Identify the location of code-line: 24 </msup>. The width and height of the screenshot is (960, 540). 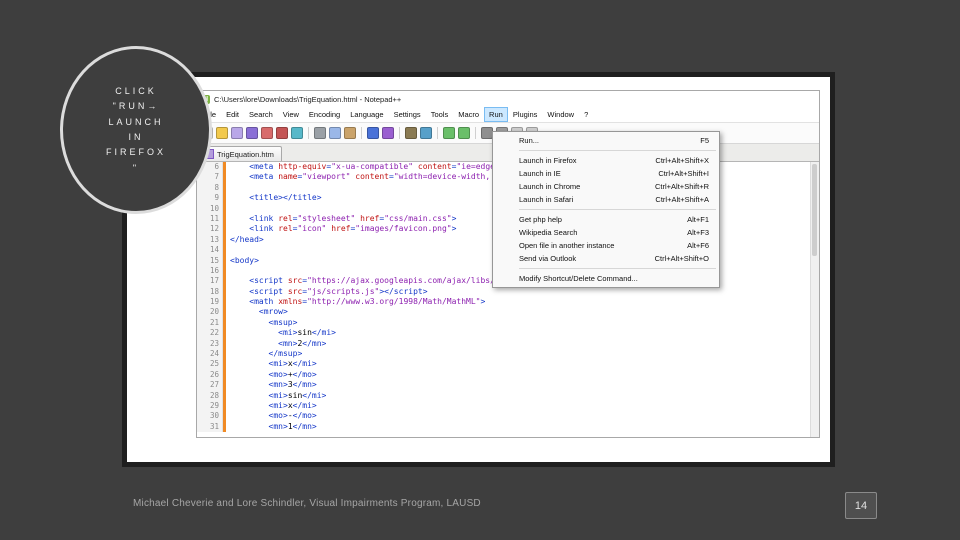
(508, 354).